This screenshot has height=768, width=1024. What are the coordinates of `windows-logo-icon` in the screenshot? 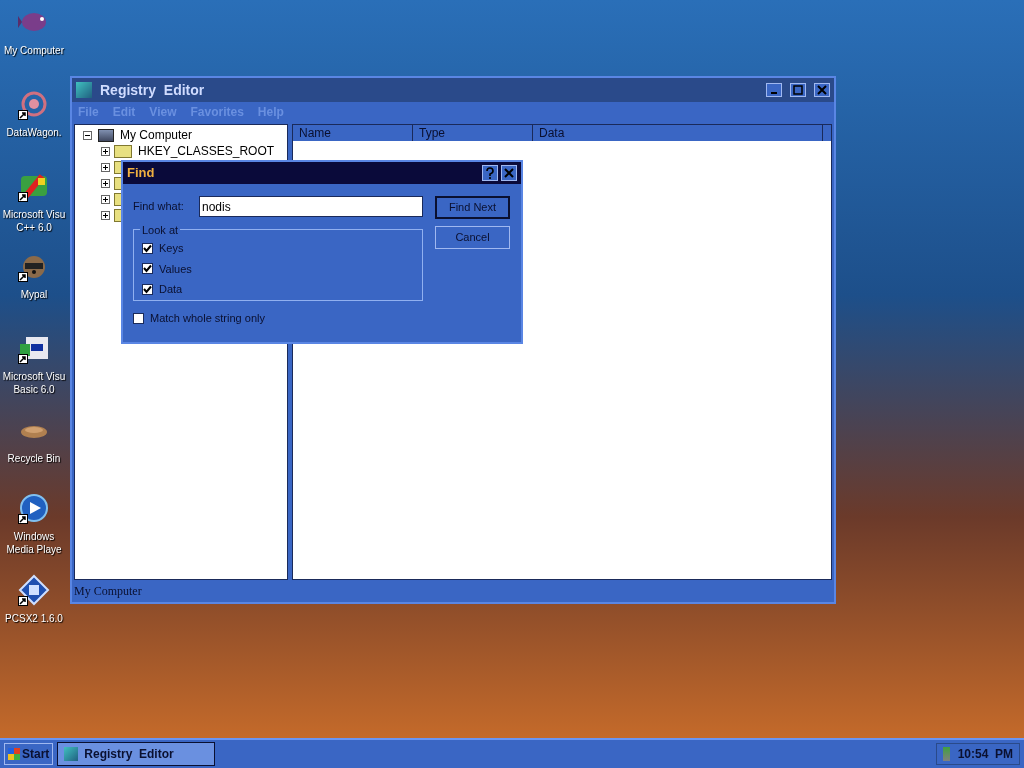 It's located at (14, 754).